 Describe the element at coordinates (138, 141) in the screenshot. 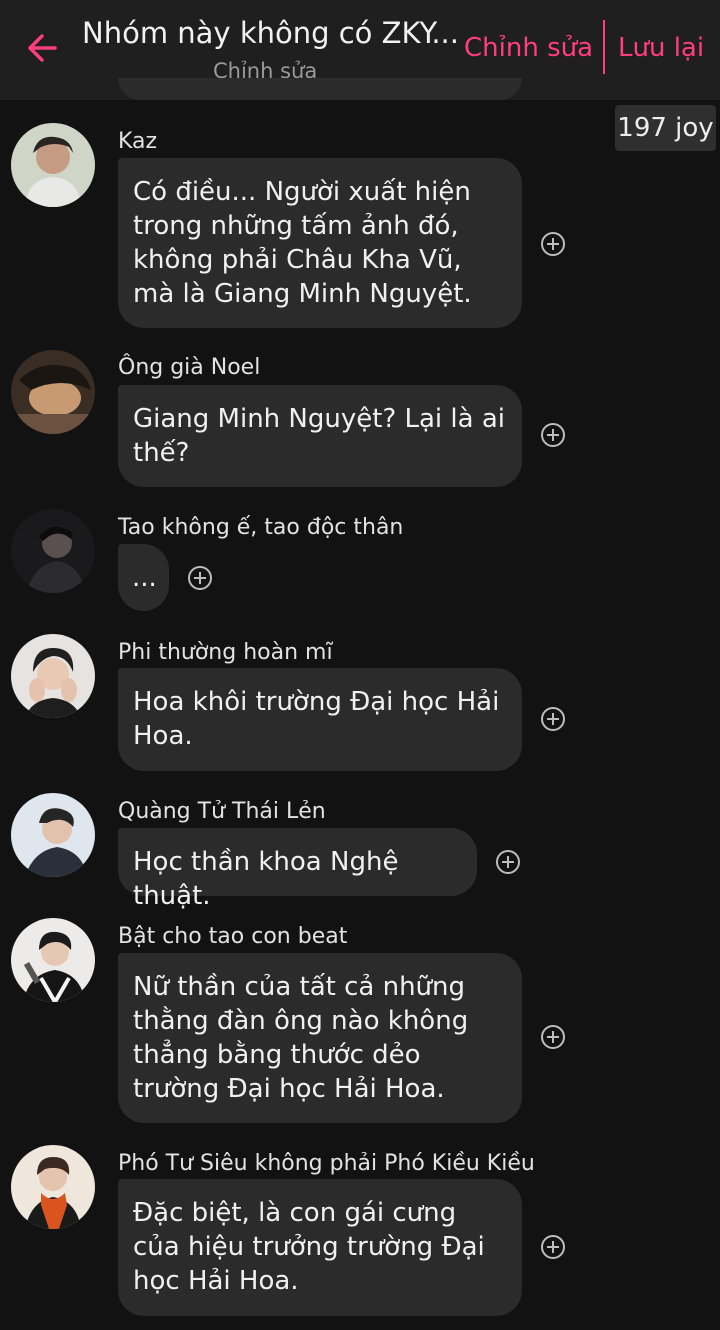

I see `sender-name: Kaz` at that location.